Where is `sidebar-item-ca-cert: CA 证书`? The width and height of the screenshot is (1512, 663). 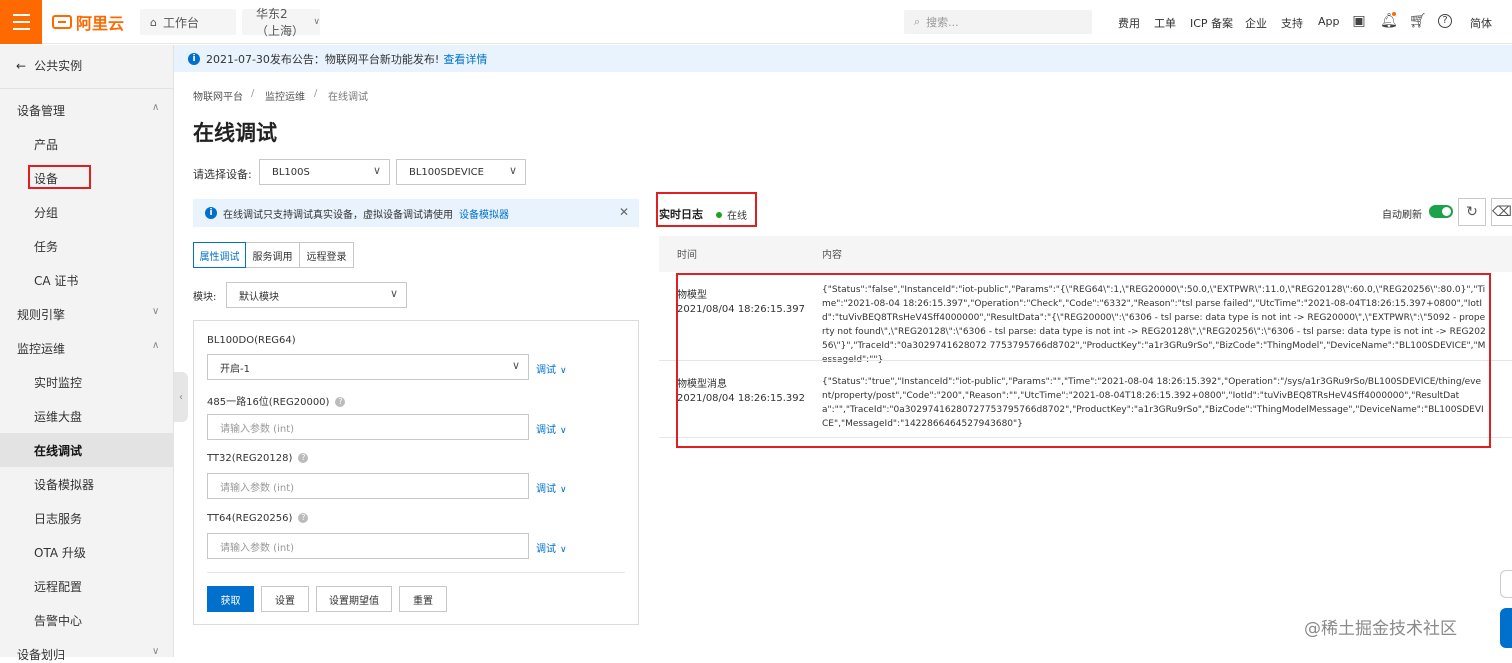 sidebar-item-ca-cert: CA 证书 is located at coordinates (56, 280).